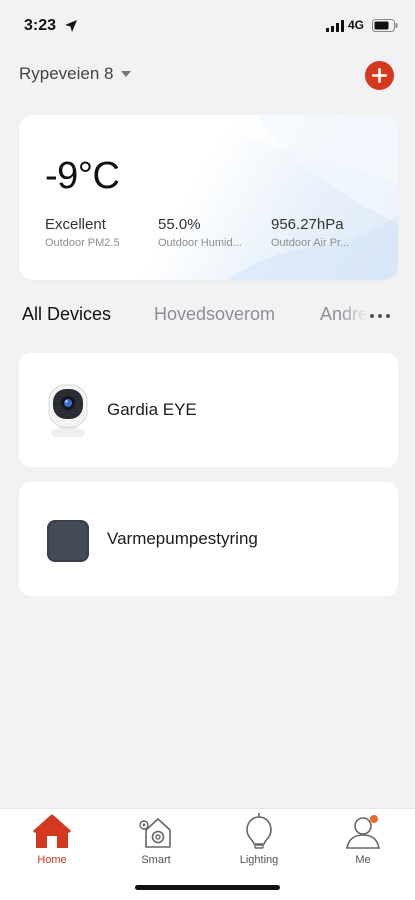 The height and width of the screenshot is (900, 415). Describe the element at coordinates (385, 25) in the screenshot. I see `battery-icon` at that location.